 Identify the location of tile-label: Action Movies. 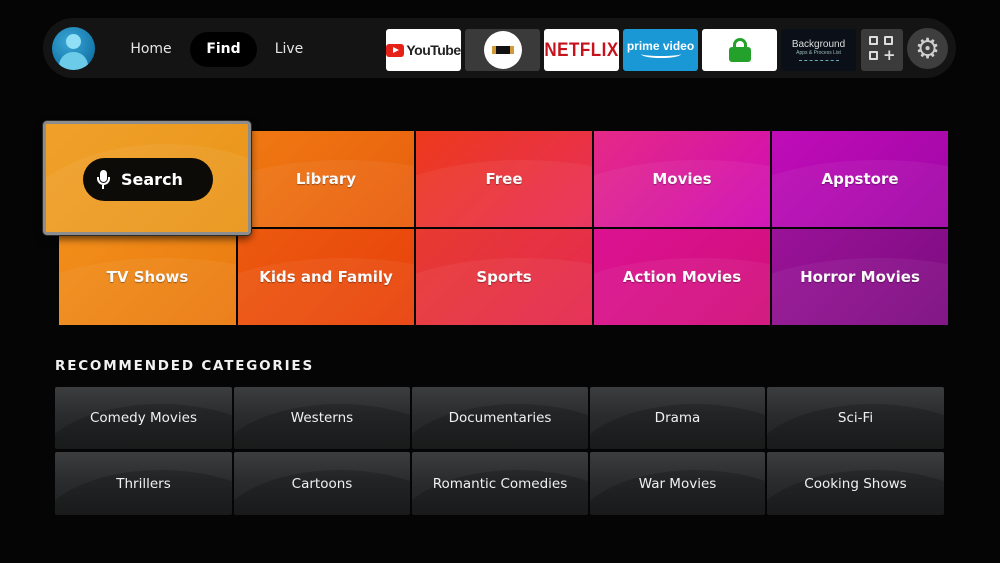
(682, 277).